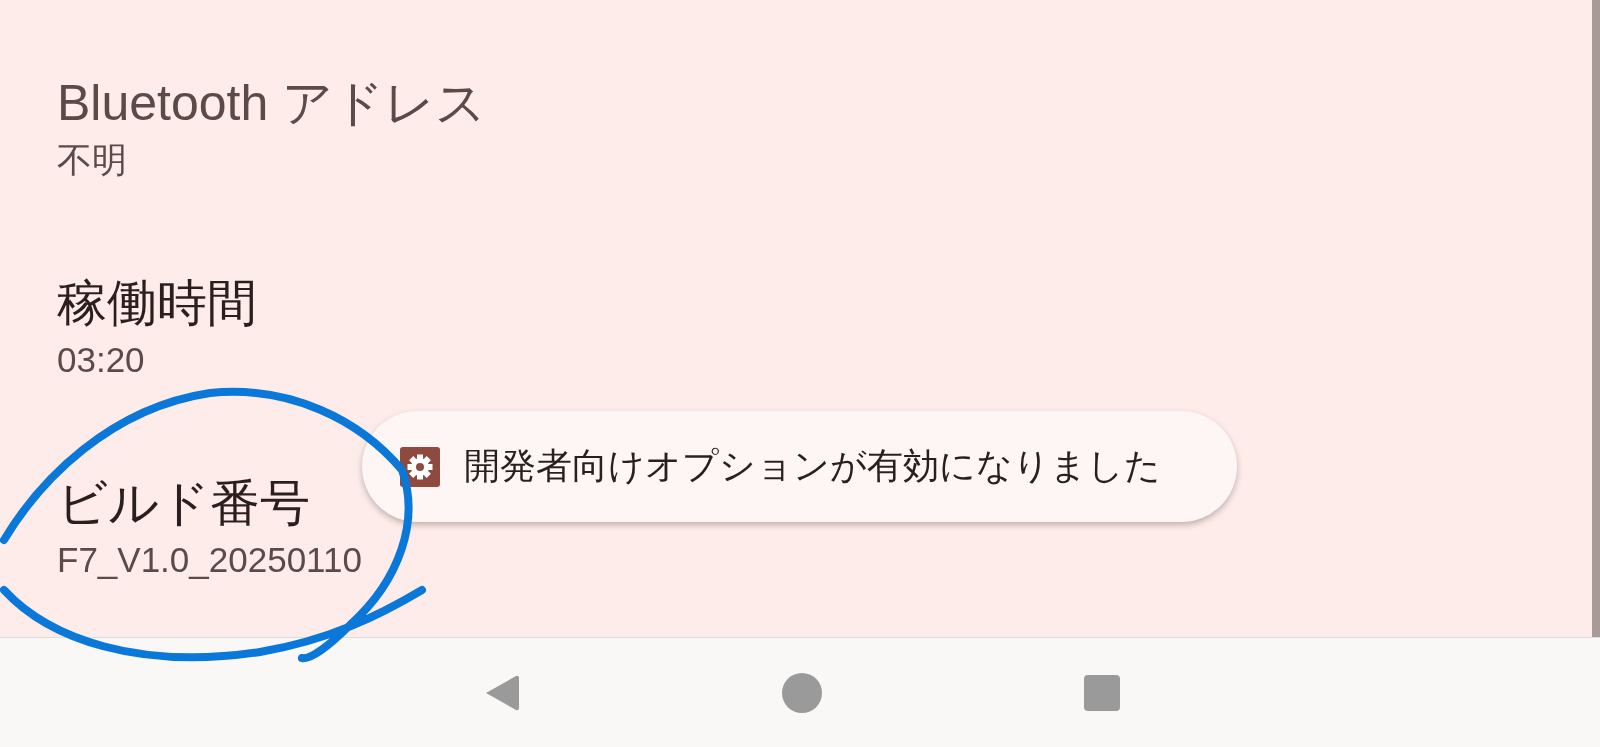  Describe the element at coordinates (101, 360) in the screenshot. I see `setting-value: 03:20` at that location.